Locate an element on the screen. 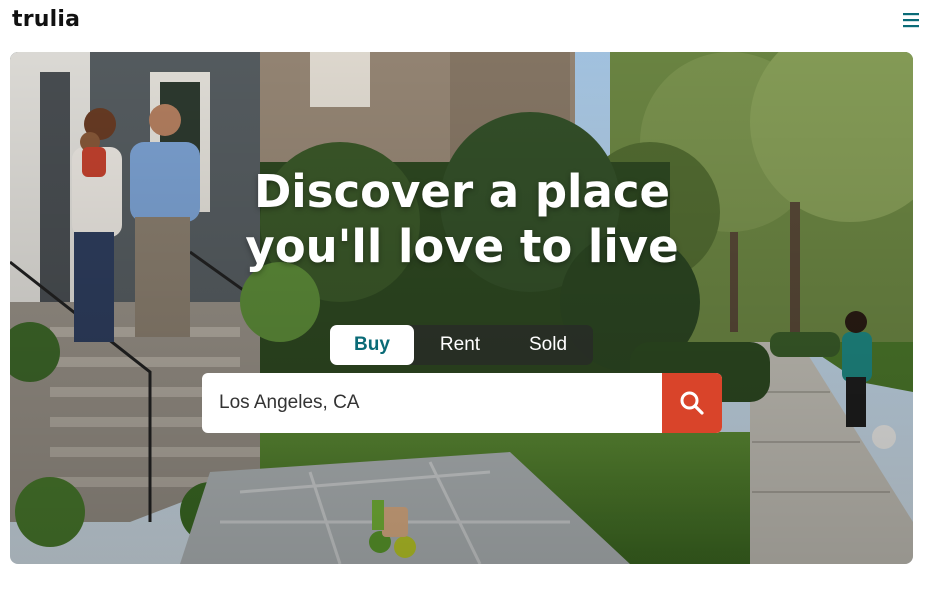 The image size is (928, 607). hero-headline: Discover a place you'll love to live is located at coordinates (462, 219).